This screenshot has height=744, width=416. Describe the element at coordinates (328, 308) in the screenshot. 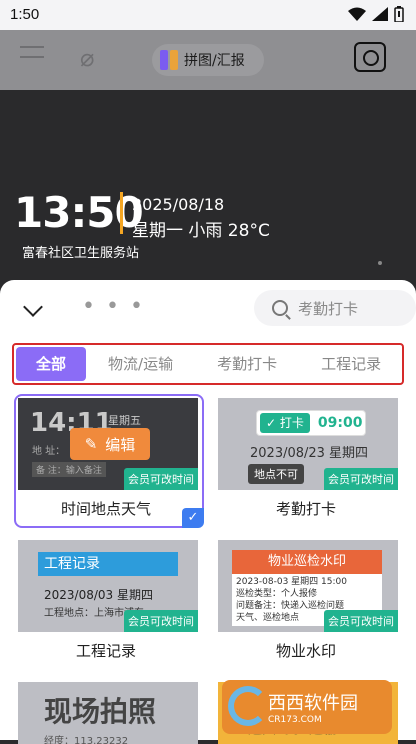

I see `search-placeholder: 考勤打卡` at that location.